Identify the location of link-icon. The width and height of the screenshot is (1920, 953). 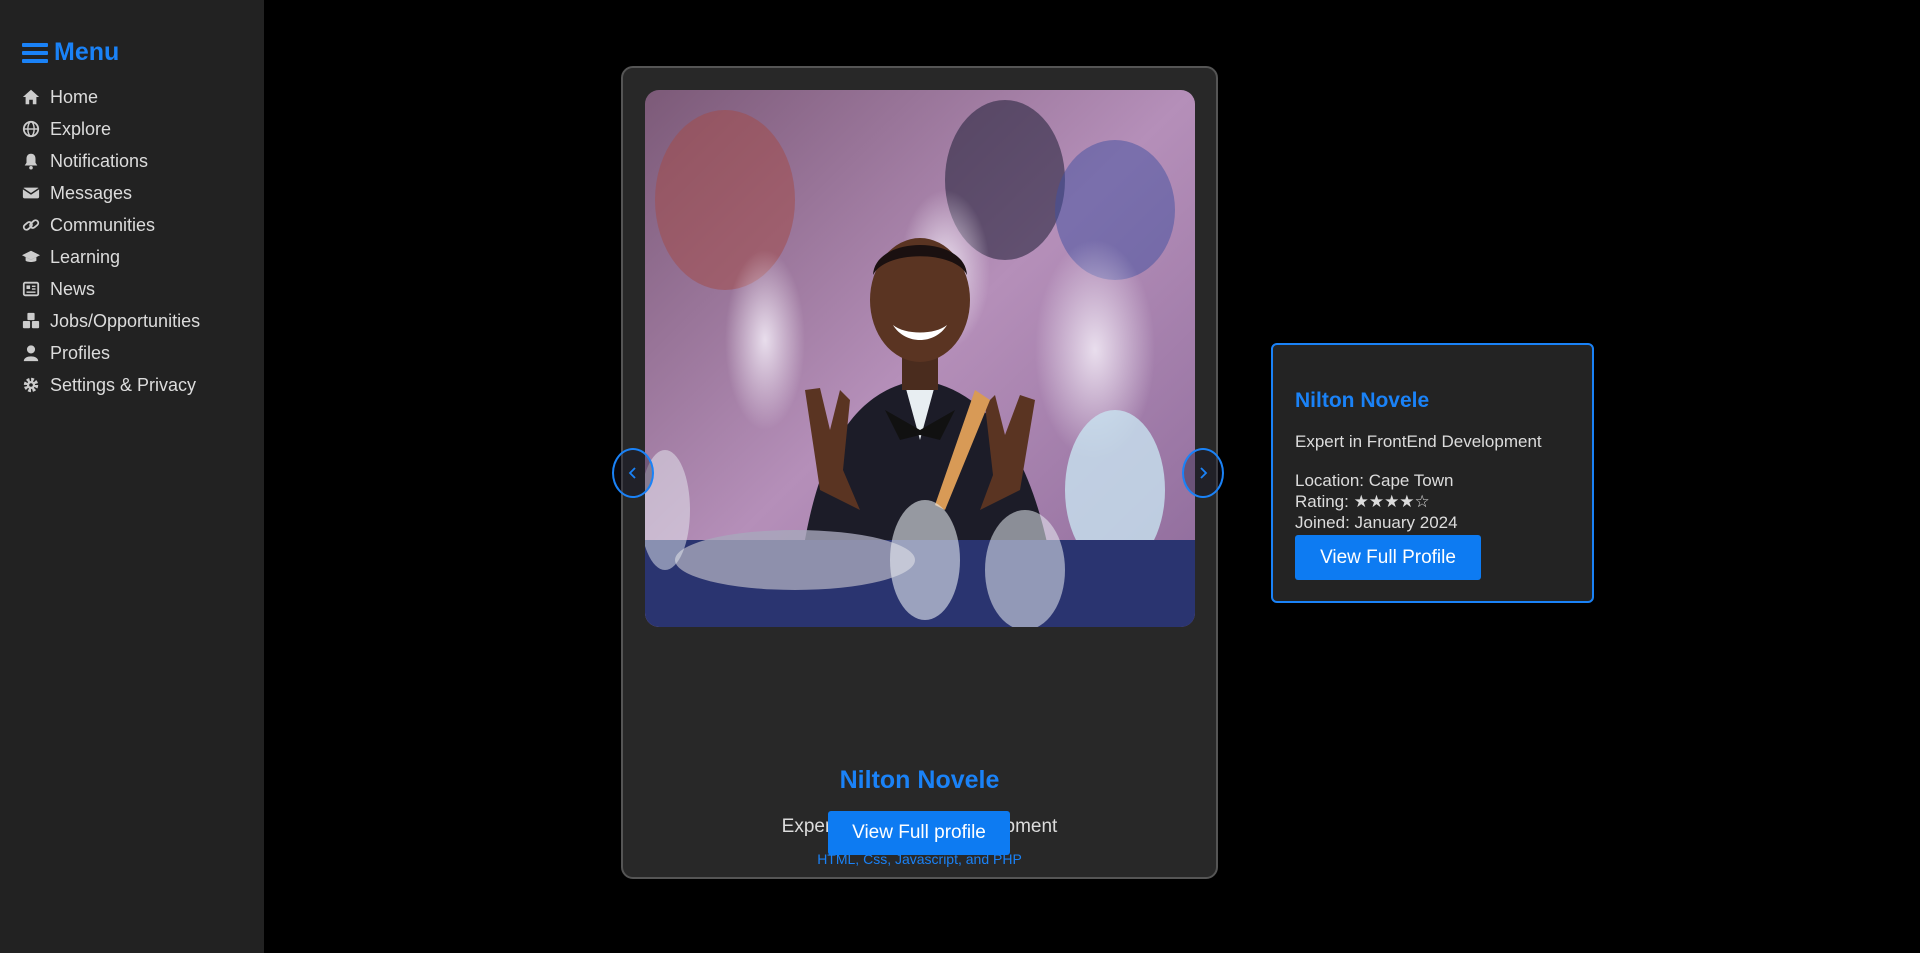
(31, 225).